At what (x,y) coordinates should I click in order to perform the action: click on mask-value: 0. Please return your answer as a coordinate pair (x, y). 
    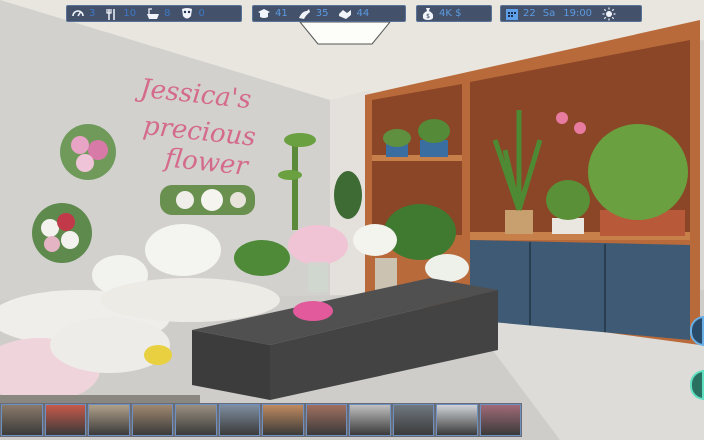
    Looking at the image, I should click on (201, 13).